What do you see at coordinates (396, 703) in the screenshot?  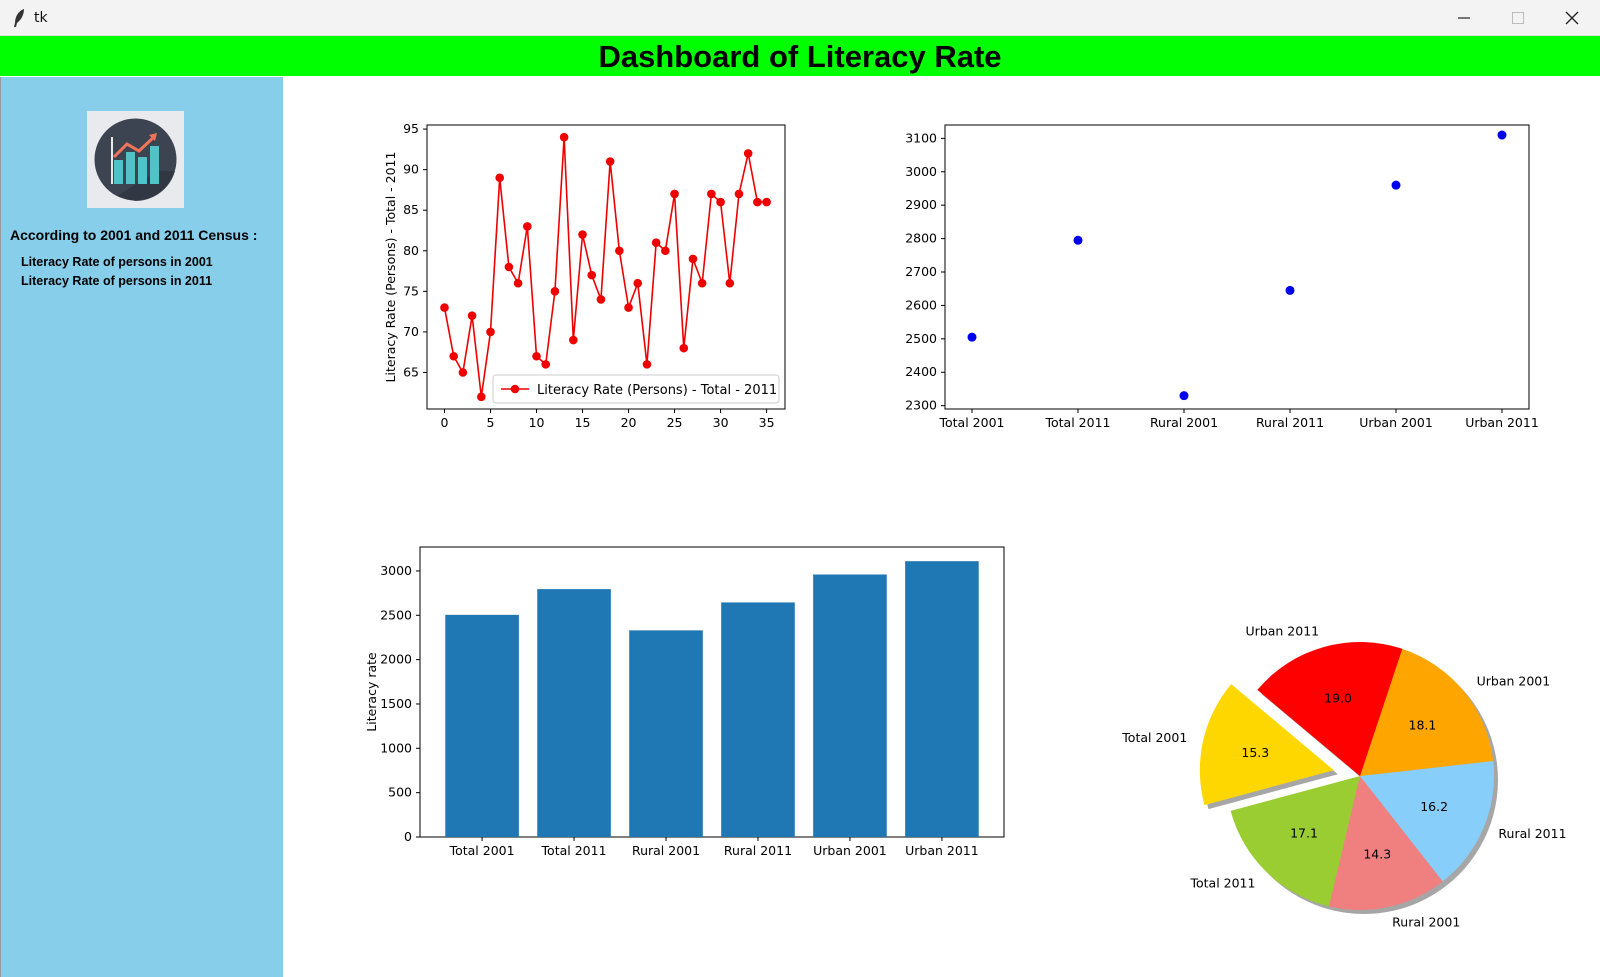 I see `y-tick-label: 1500` at bounding box center [396, 703].